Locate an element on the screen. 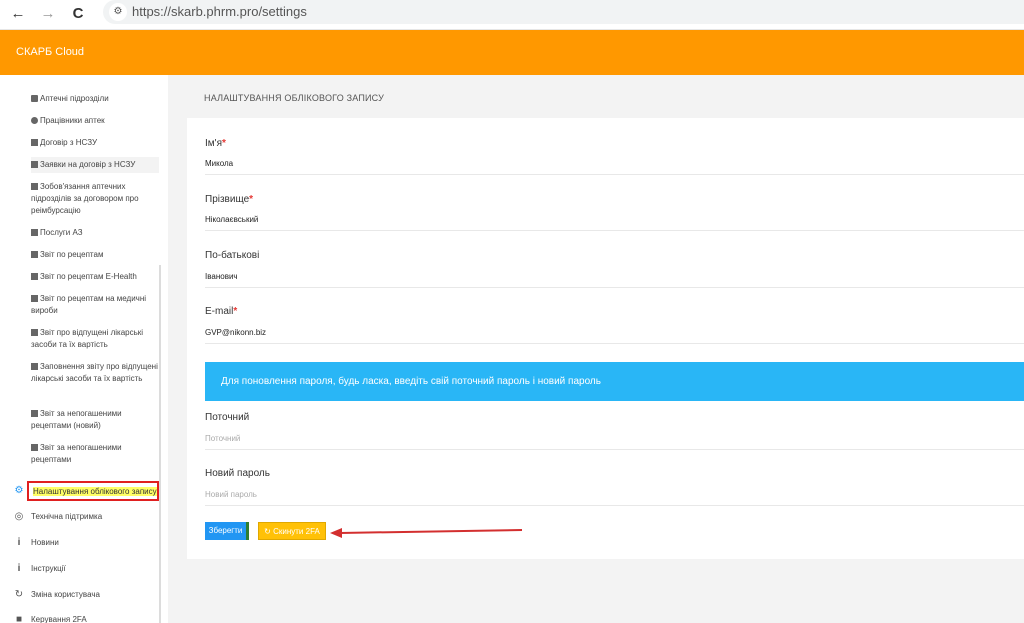 The image size is (1024, 623). reload-icon: C is located at coordinates (78, 14).